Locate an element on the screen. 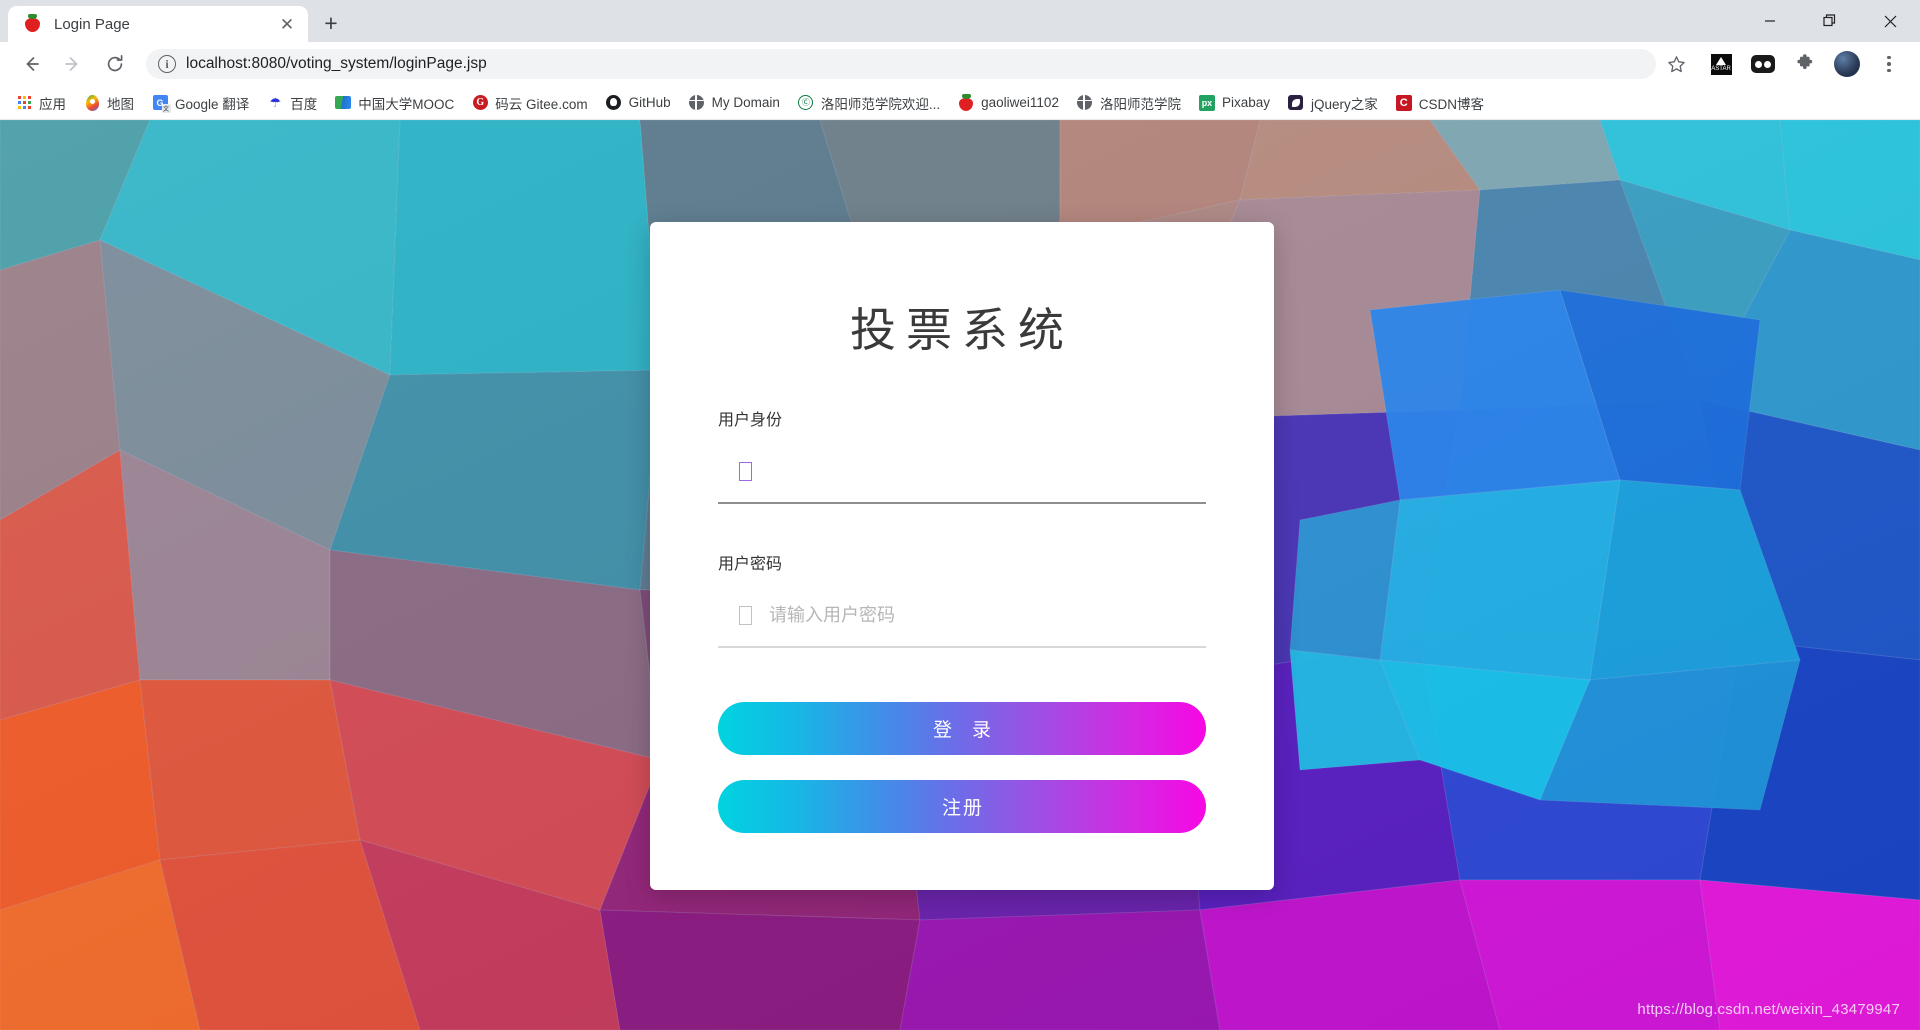 The width and height of the screenshot is (1920, 1030). tab-strip: Login Page ✕ + is located at coordinates (174, 21).